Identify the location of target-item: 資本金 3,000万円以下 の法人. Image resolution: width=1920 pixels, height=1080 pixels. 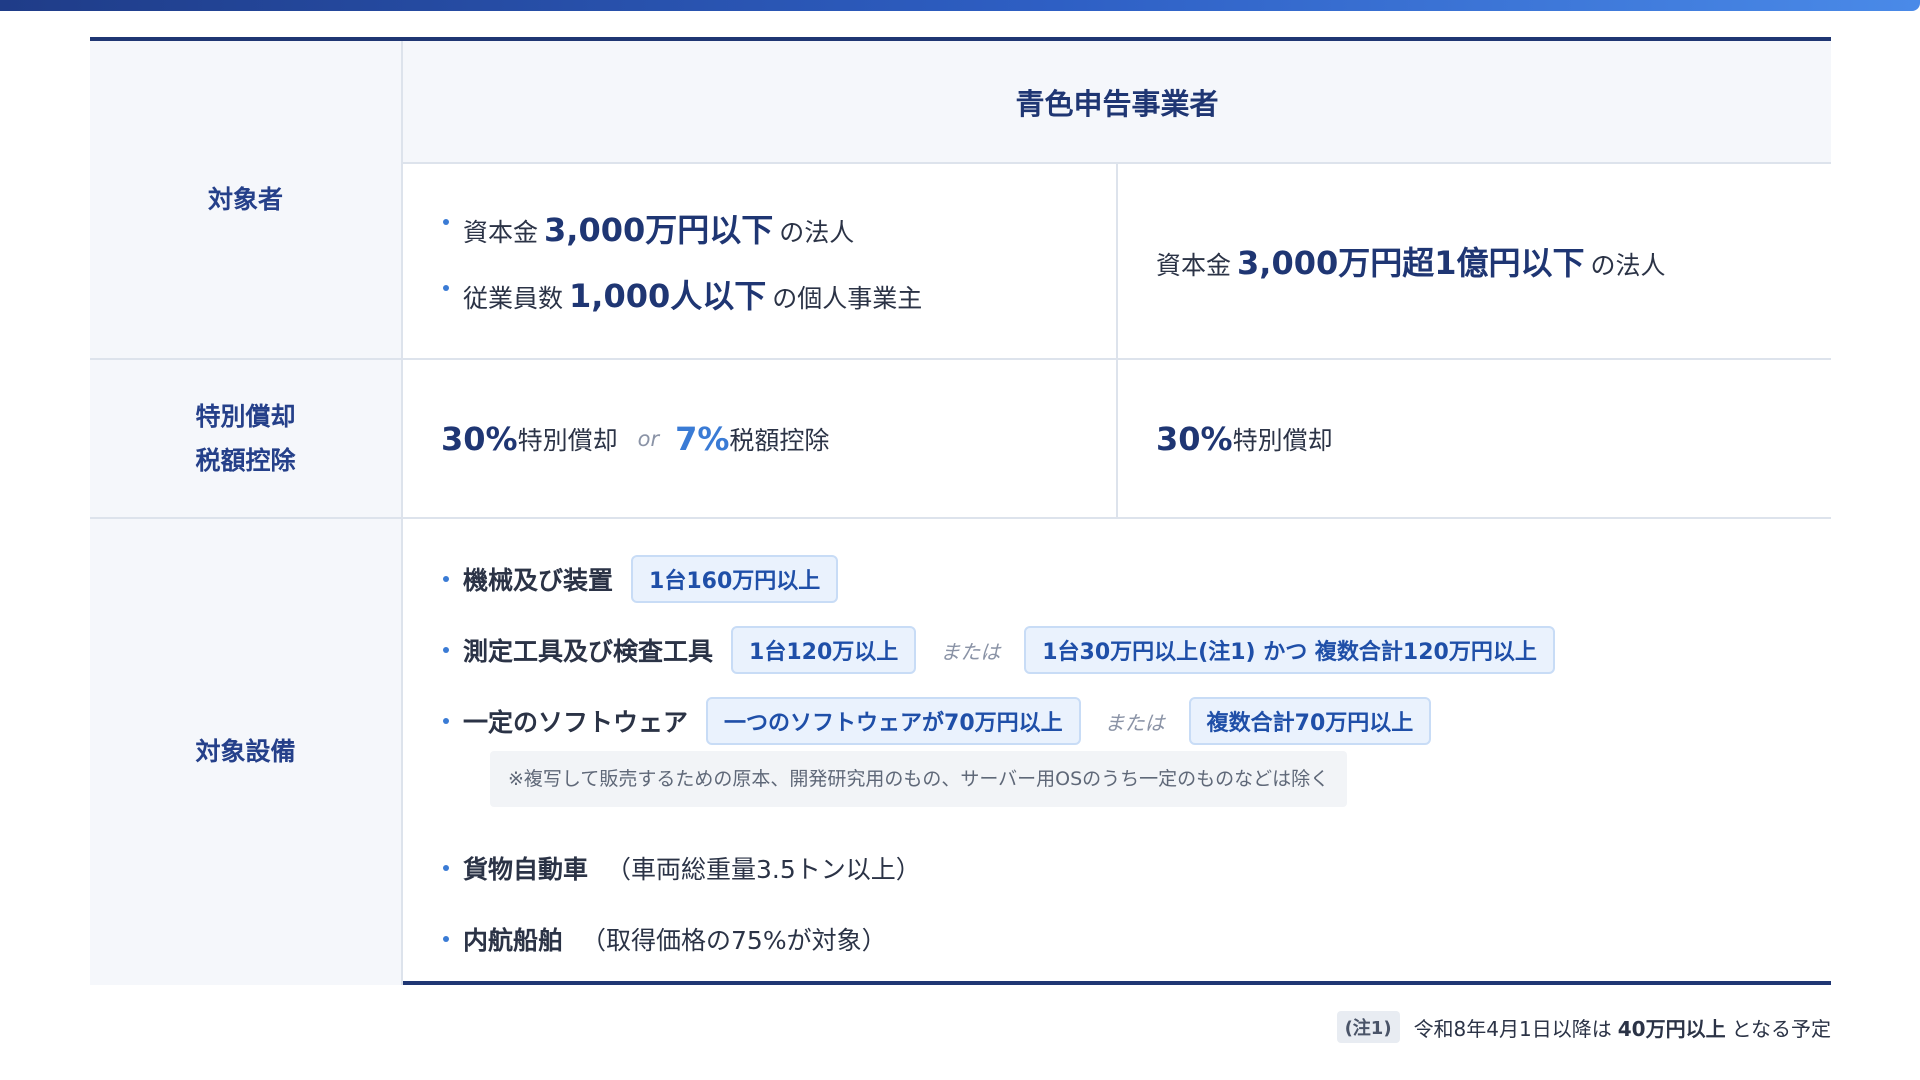
(779, 228).